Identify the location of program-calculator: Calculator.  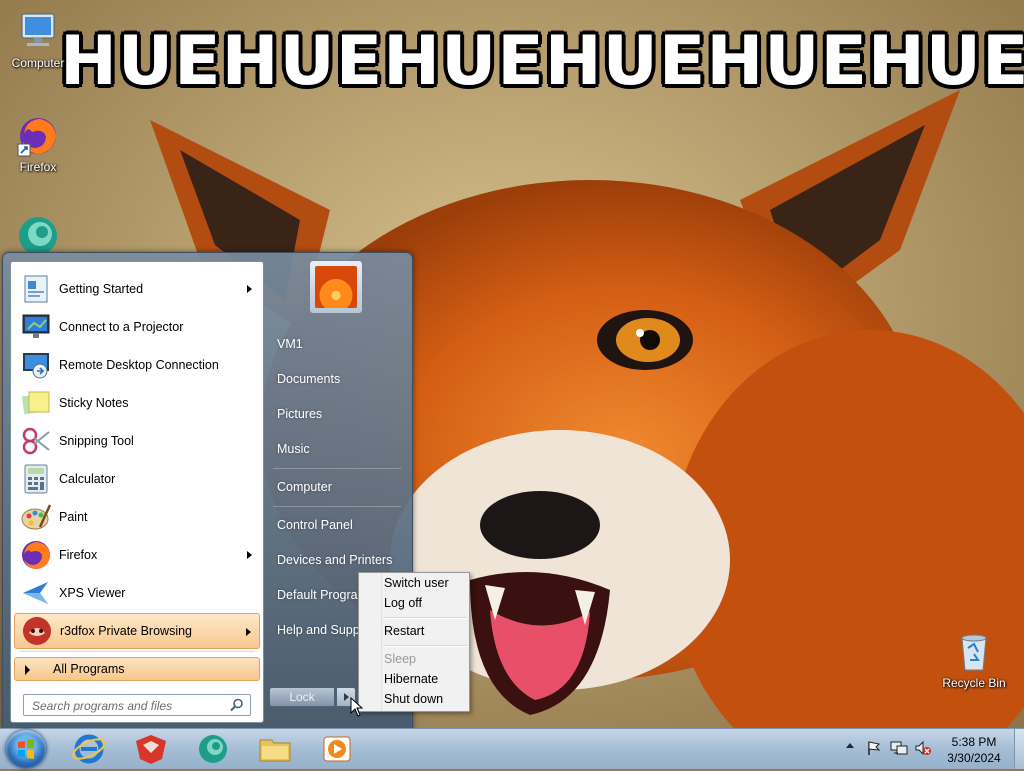
(137, 479).